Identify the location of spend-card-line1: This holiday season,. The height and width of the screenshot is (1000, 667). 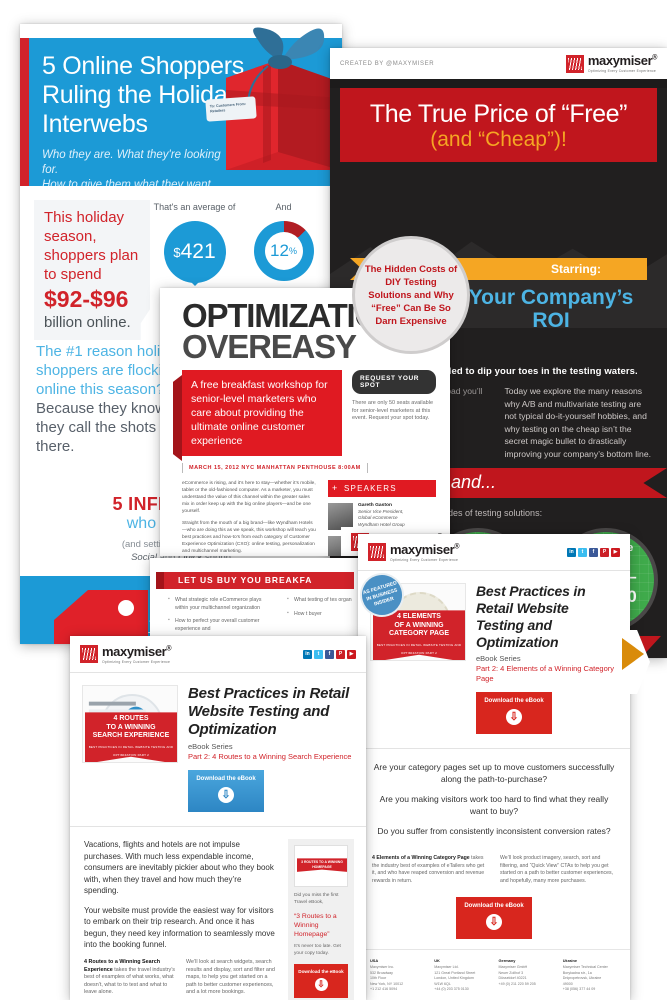
(84, 227).